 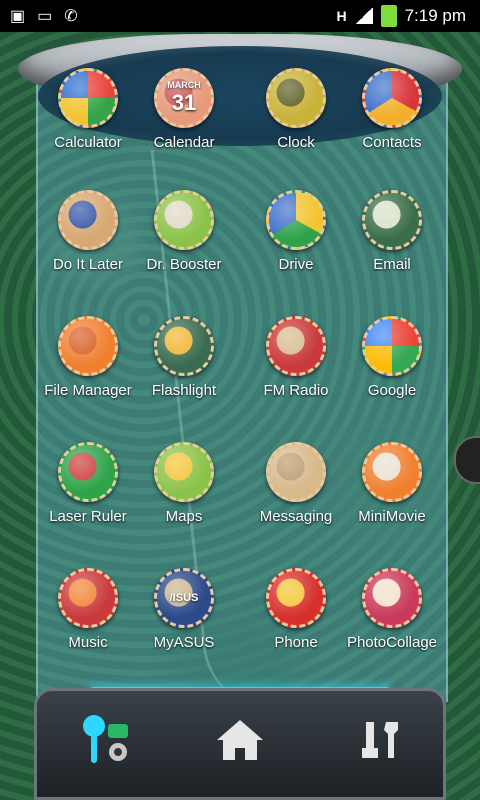 What do you see at coordinates (88, 390) in the screenshot?
I see `app-label: File Manager` at bounding box center [88, 390].